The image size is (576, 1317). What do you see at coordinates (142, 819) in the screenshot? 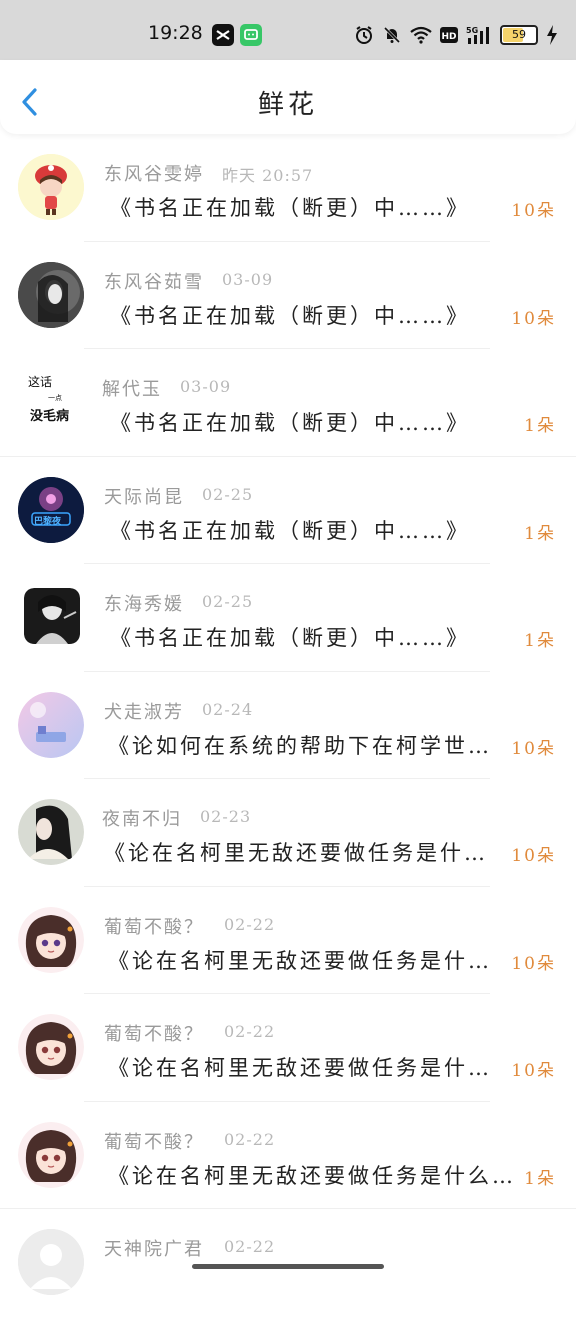
I see `user-name: 夜南不归` at bounding box center [142, 819].